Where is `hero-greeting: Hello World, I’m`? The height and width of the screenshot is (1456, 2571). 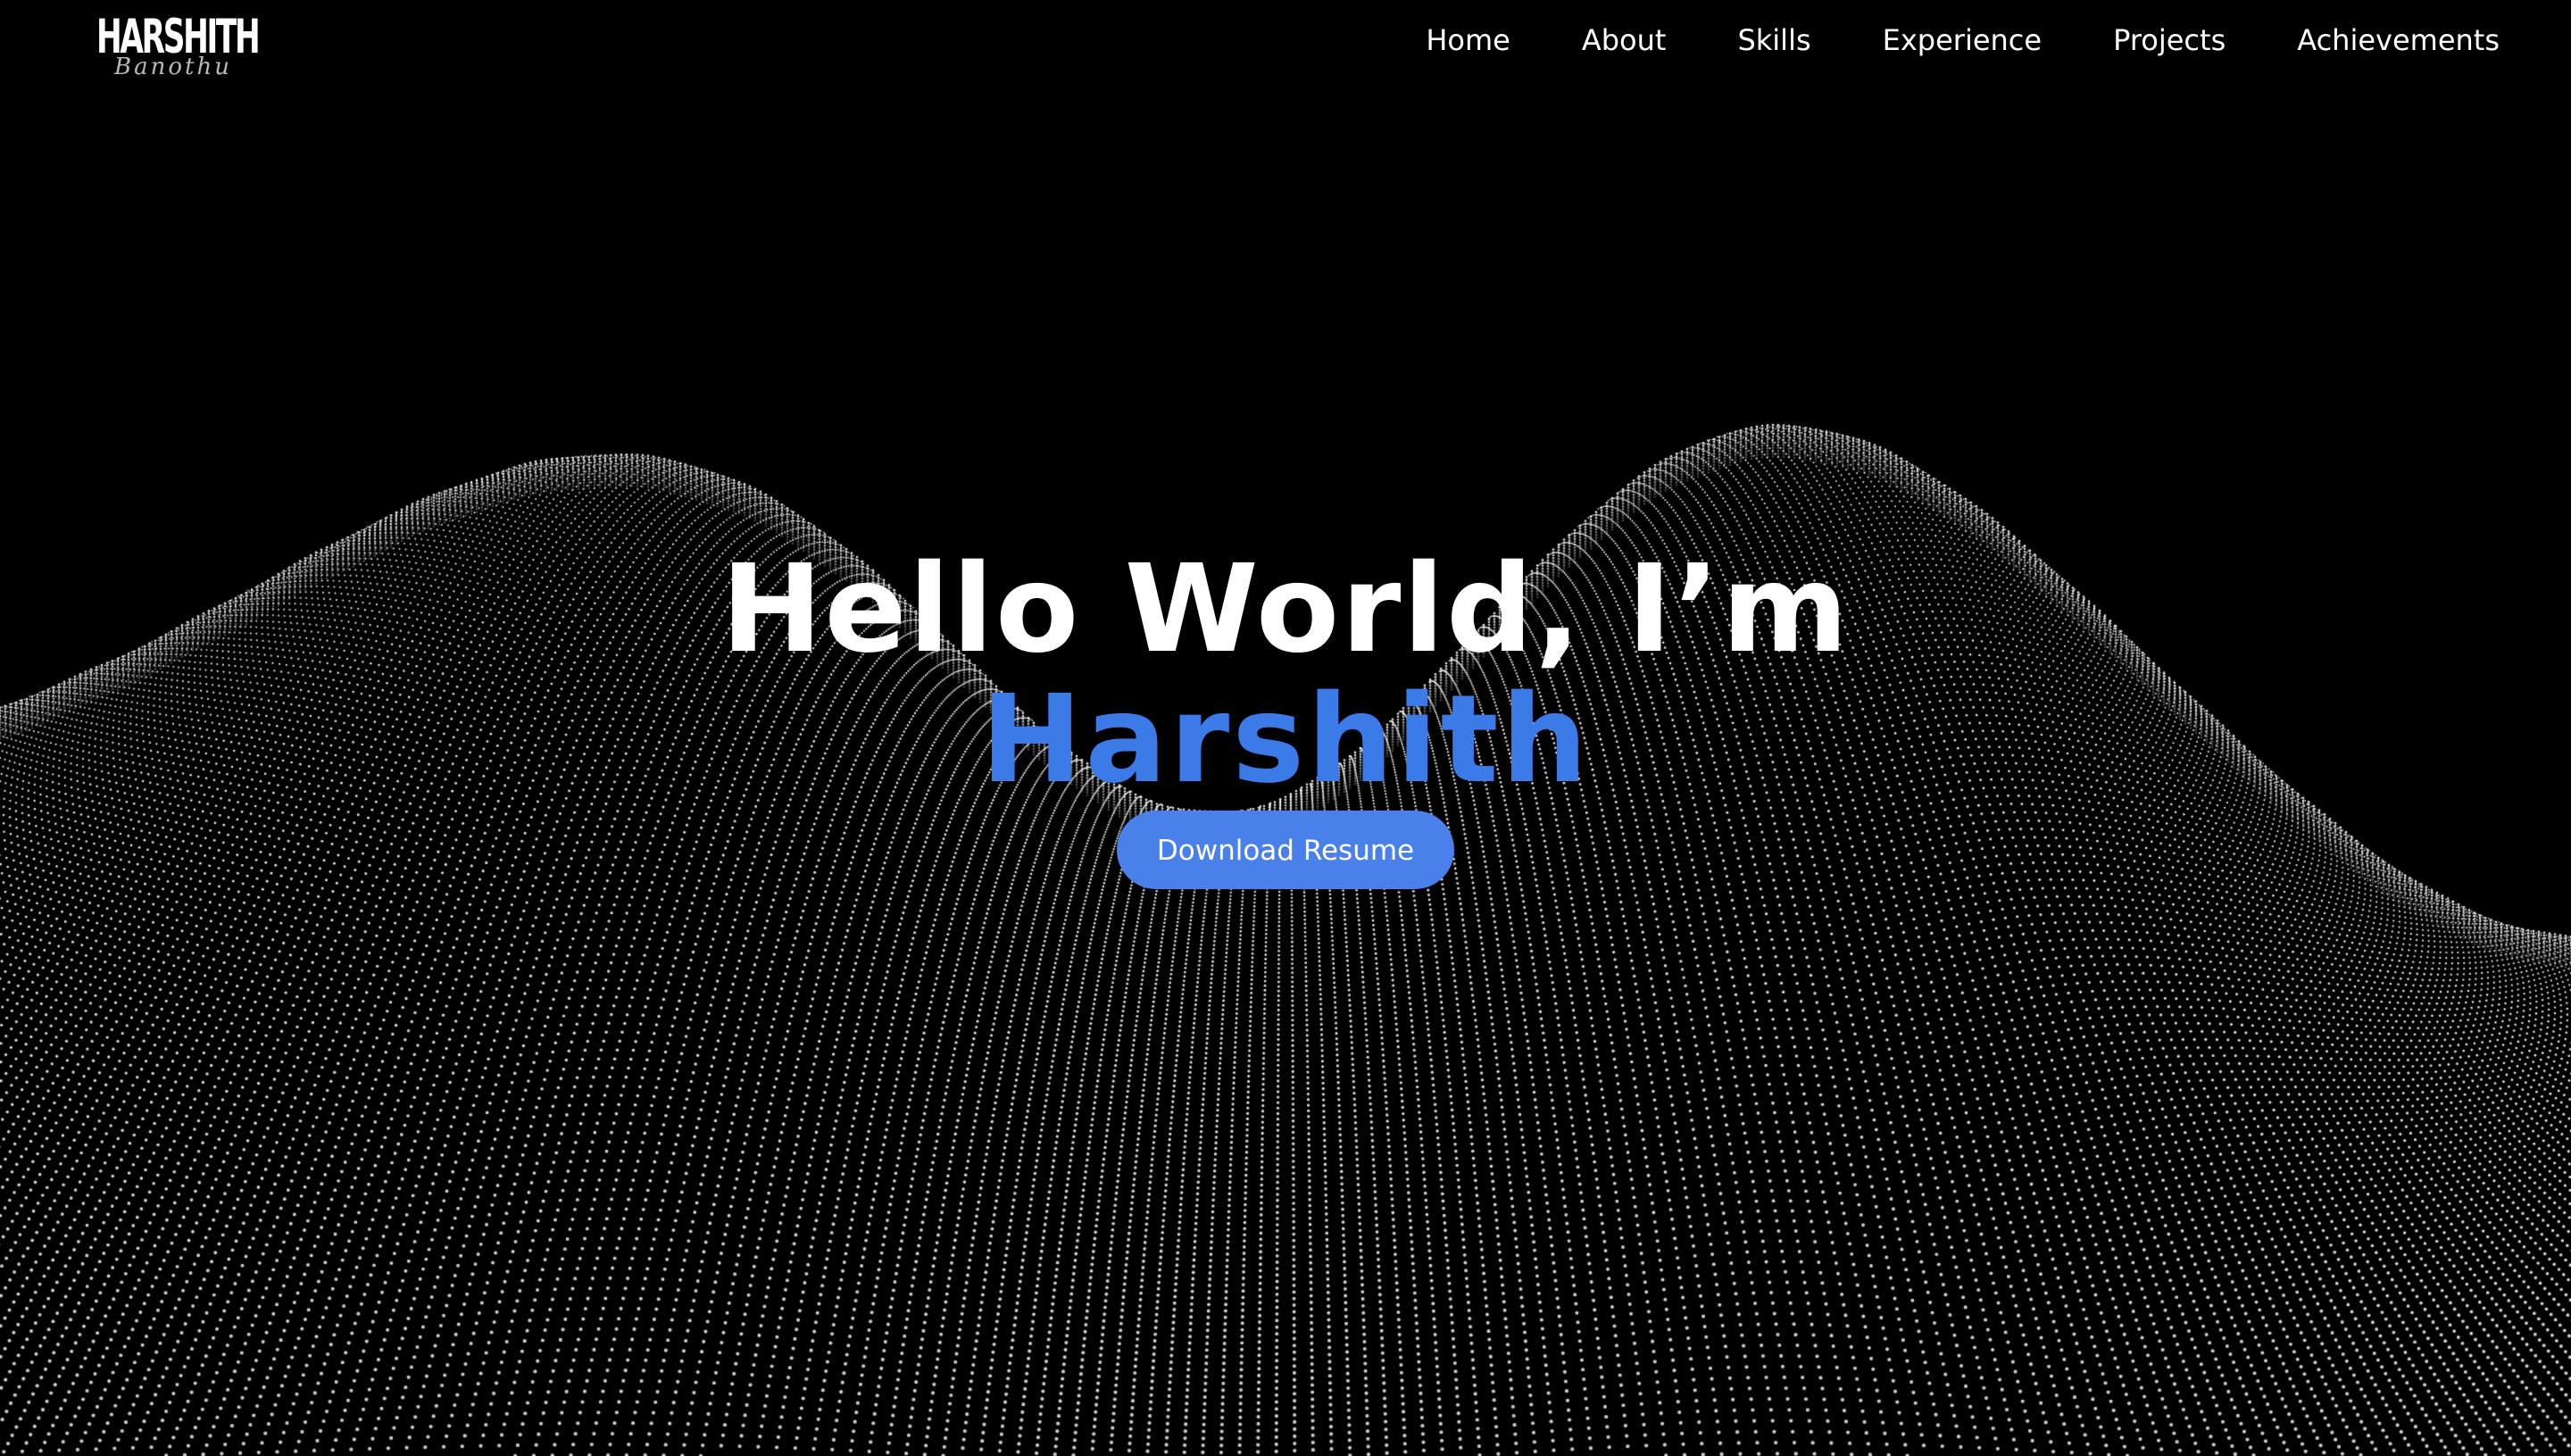
hero-greeting: Hello World, I’m is located at coordinates (1285, 609).